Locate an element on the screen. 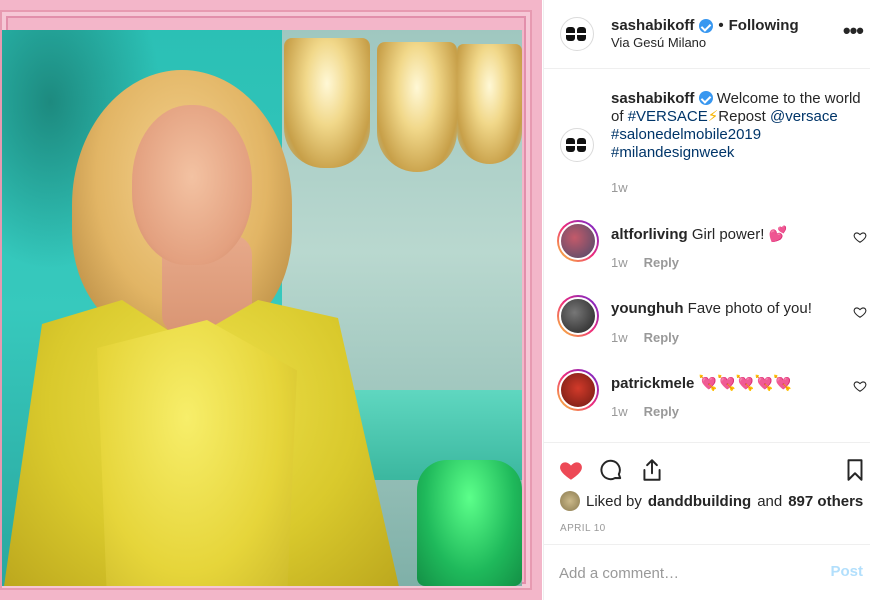 The image size is (870, 600). add-comment-bar: Post is located at coordinates (707, 572).